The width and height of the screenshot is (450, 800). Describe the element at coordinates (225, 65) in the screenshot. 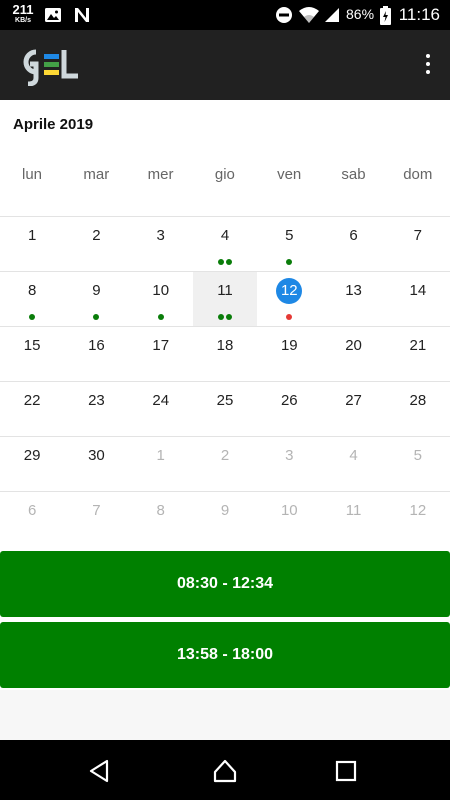

I see `app-bar` at that location.